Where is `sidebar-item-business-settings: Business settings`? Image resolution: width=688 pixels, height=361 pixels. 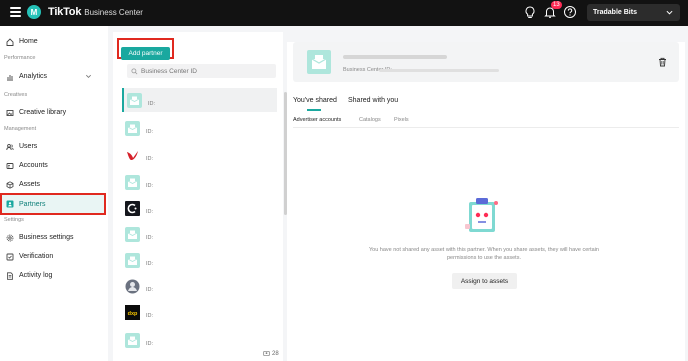
sidebar-item-business-settings: Business settings is located at coordinates (53, 237).